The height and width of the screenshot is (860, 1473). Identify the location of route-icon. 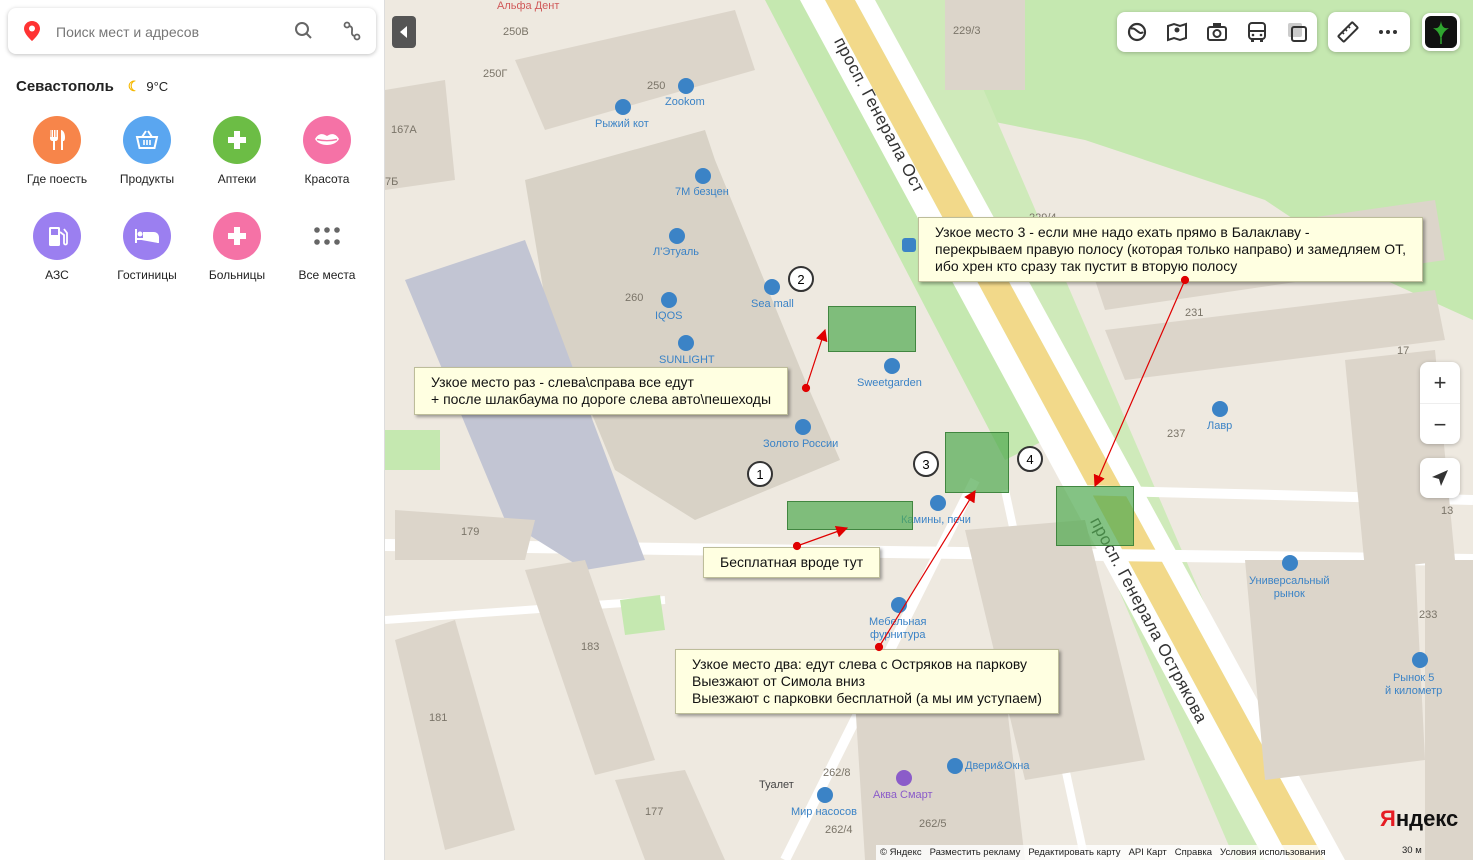
(352, 31).